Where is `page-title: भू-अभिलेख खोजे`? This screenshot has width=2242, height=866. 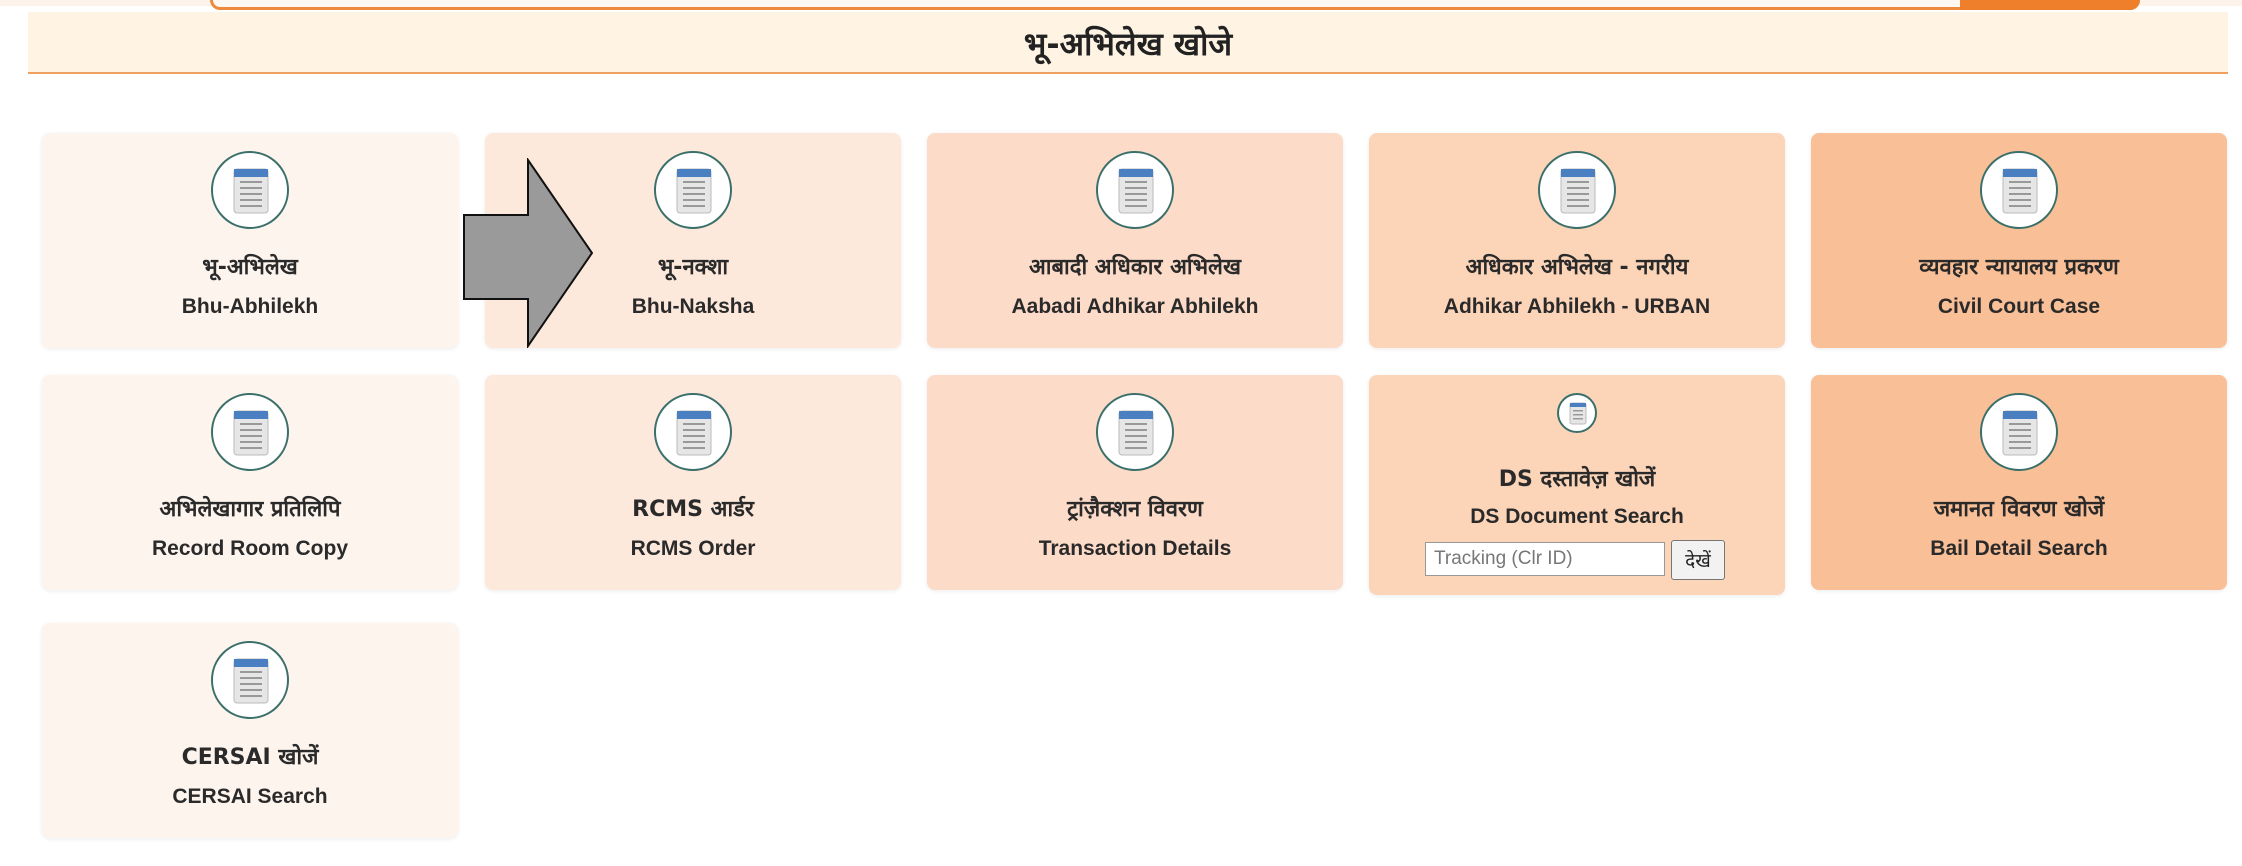
page-title: भू-अभिलेख खोजे is located at coordinates (1128, 44).